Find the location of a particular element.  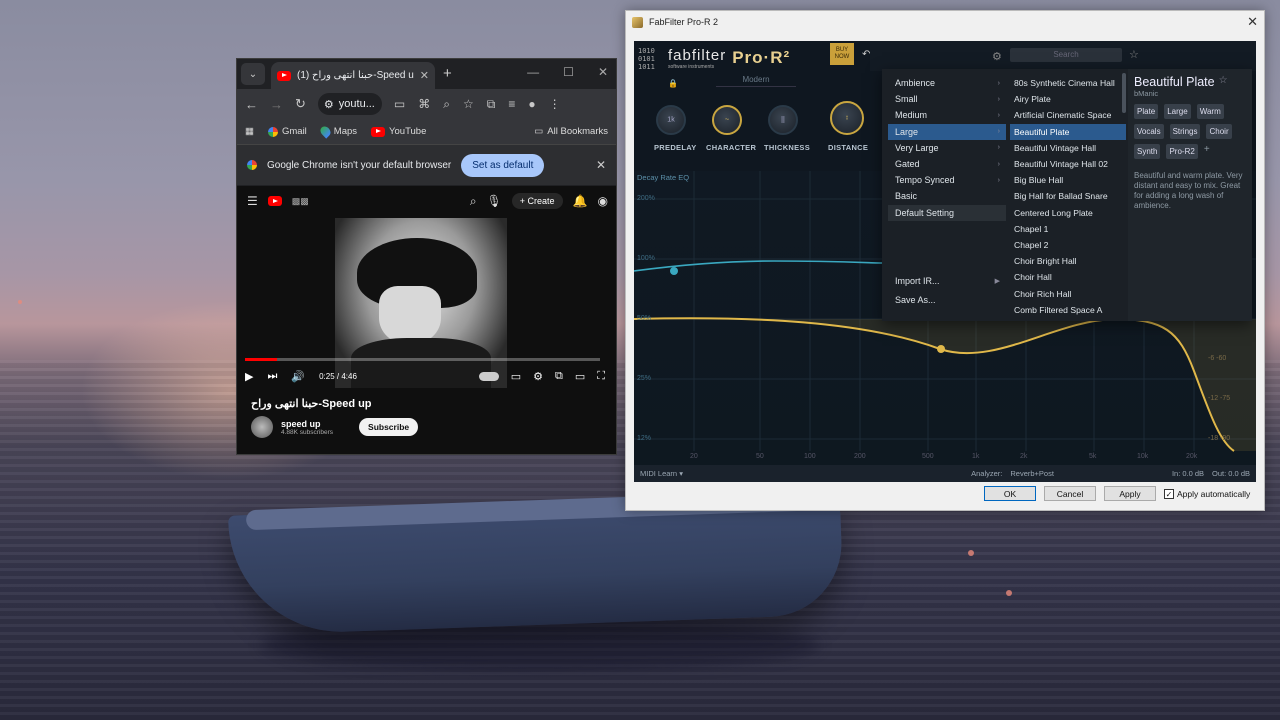

preset-tag: Synth is located at coordinates (1147, 151).